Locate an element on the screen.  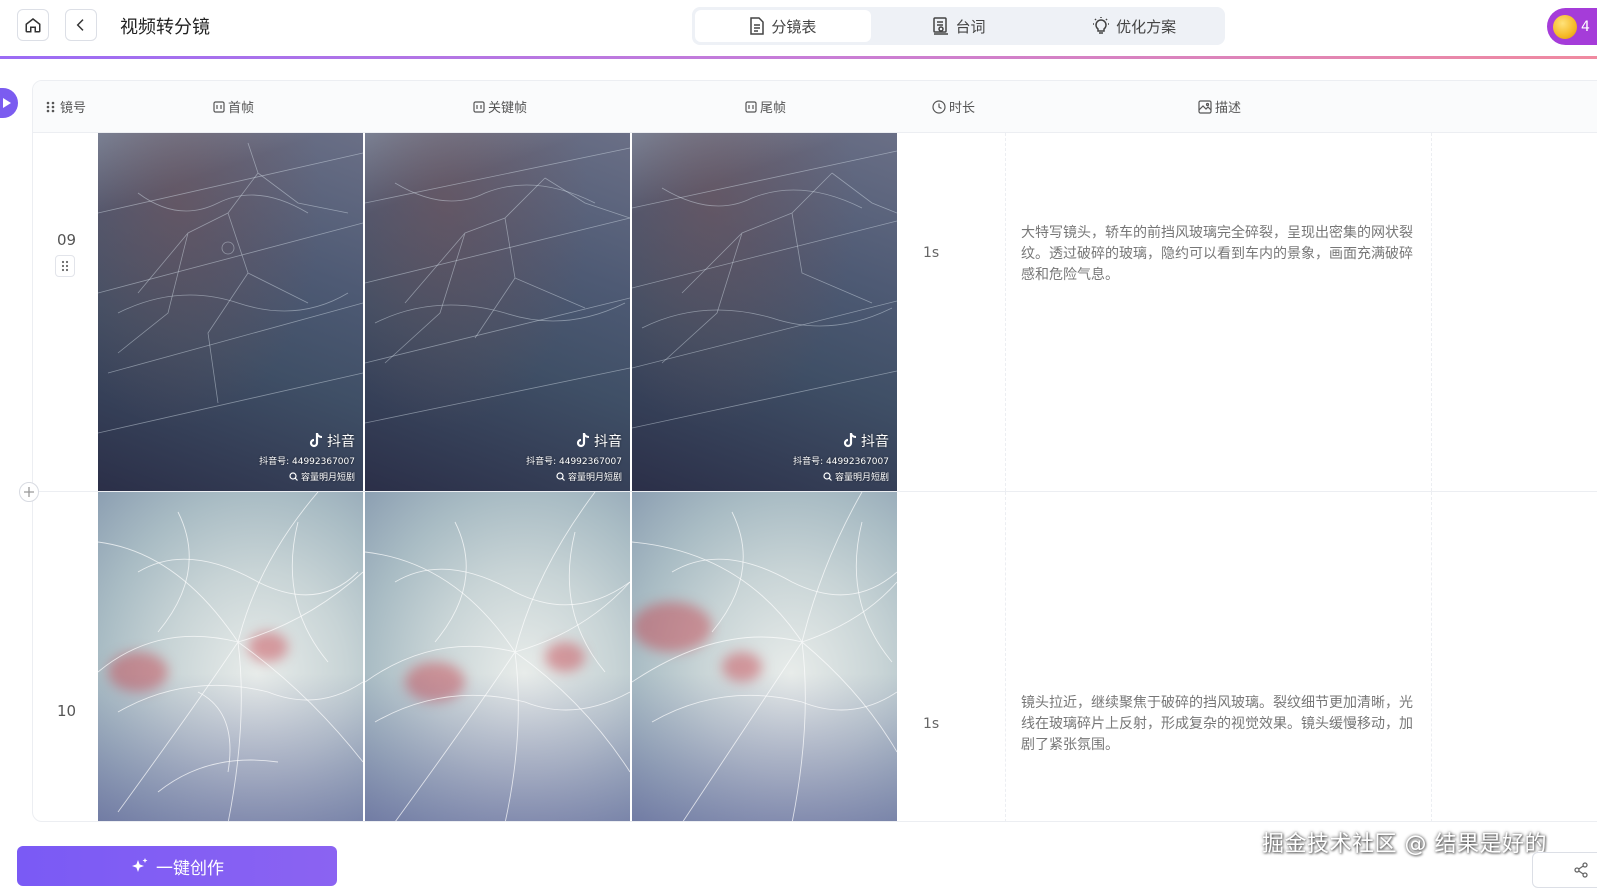
share-icon is located at coordinates (1581, 870).